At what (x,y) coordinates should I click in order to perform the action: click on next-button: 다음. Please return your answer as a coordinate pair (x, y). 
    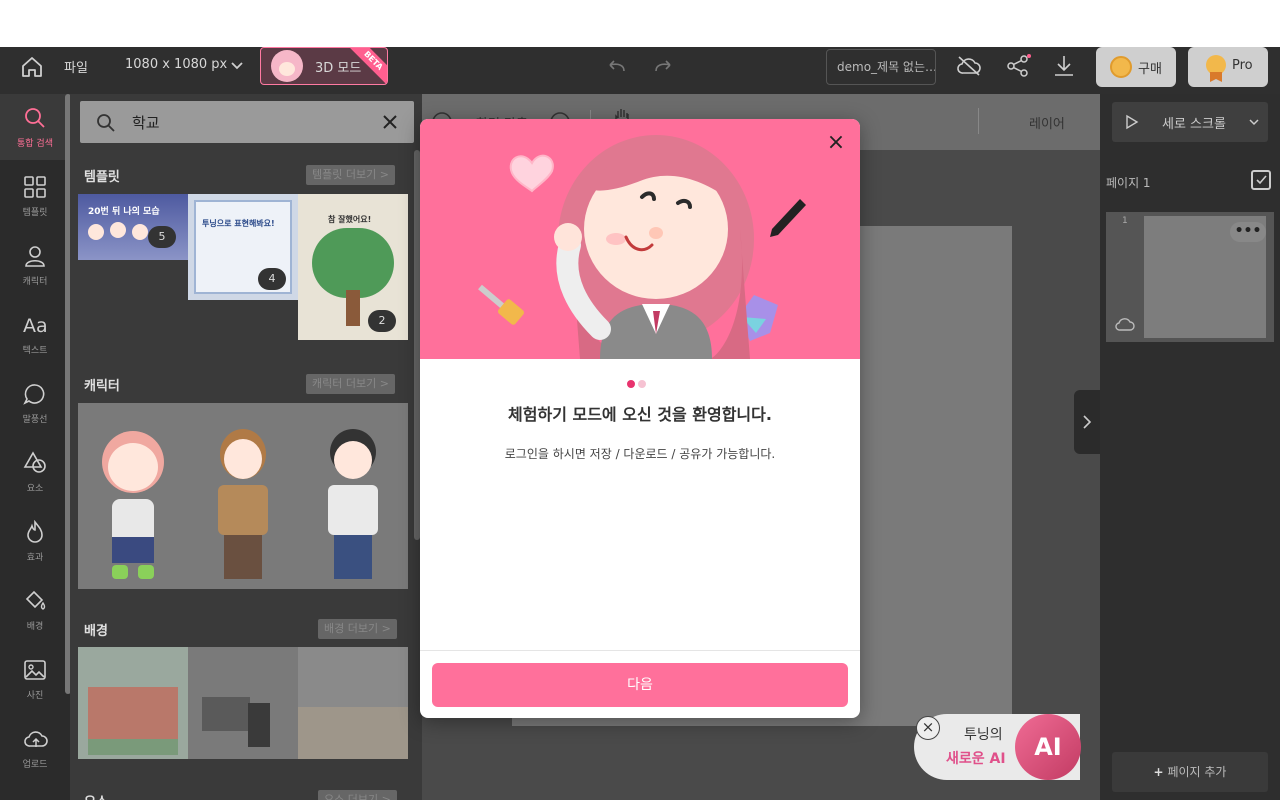
    Looking at the image, I should click on (640, 685).